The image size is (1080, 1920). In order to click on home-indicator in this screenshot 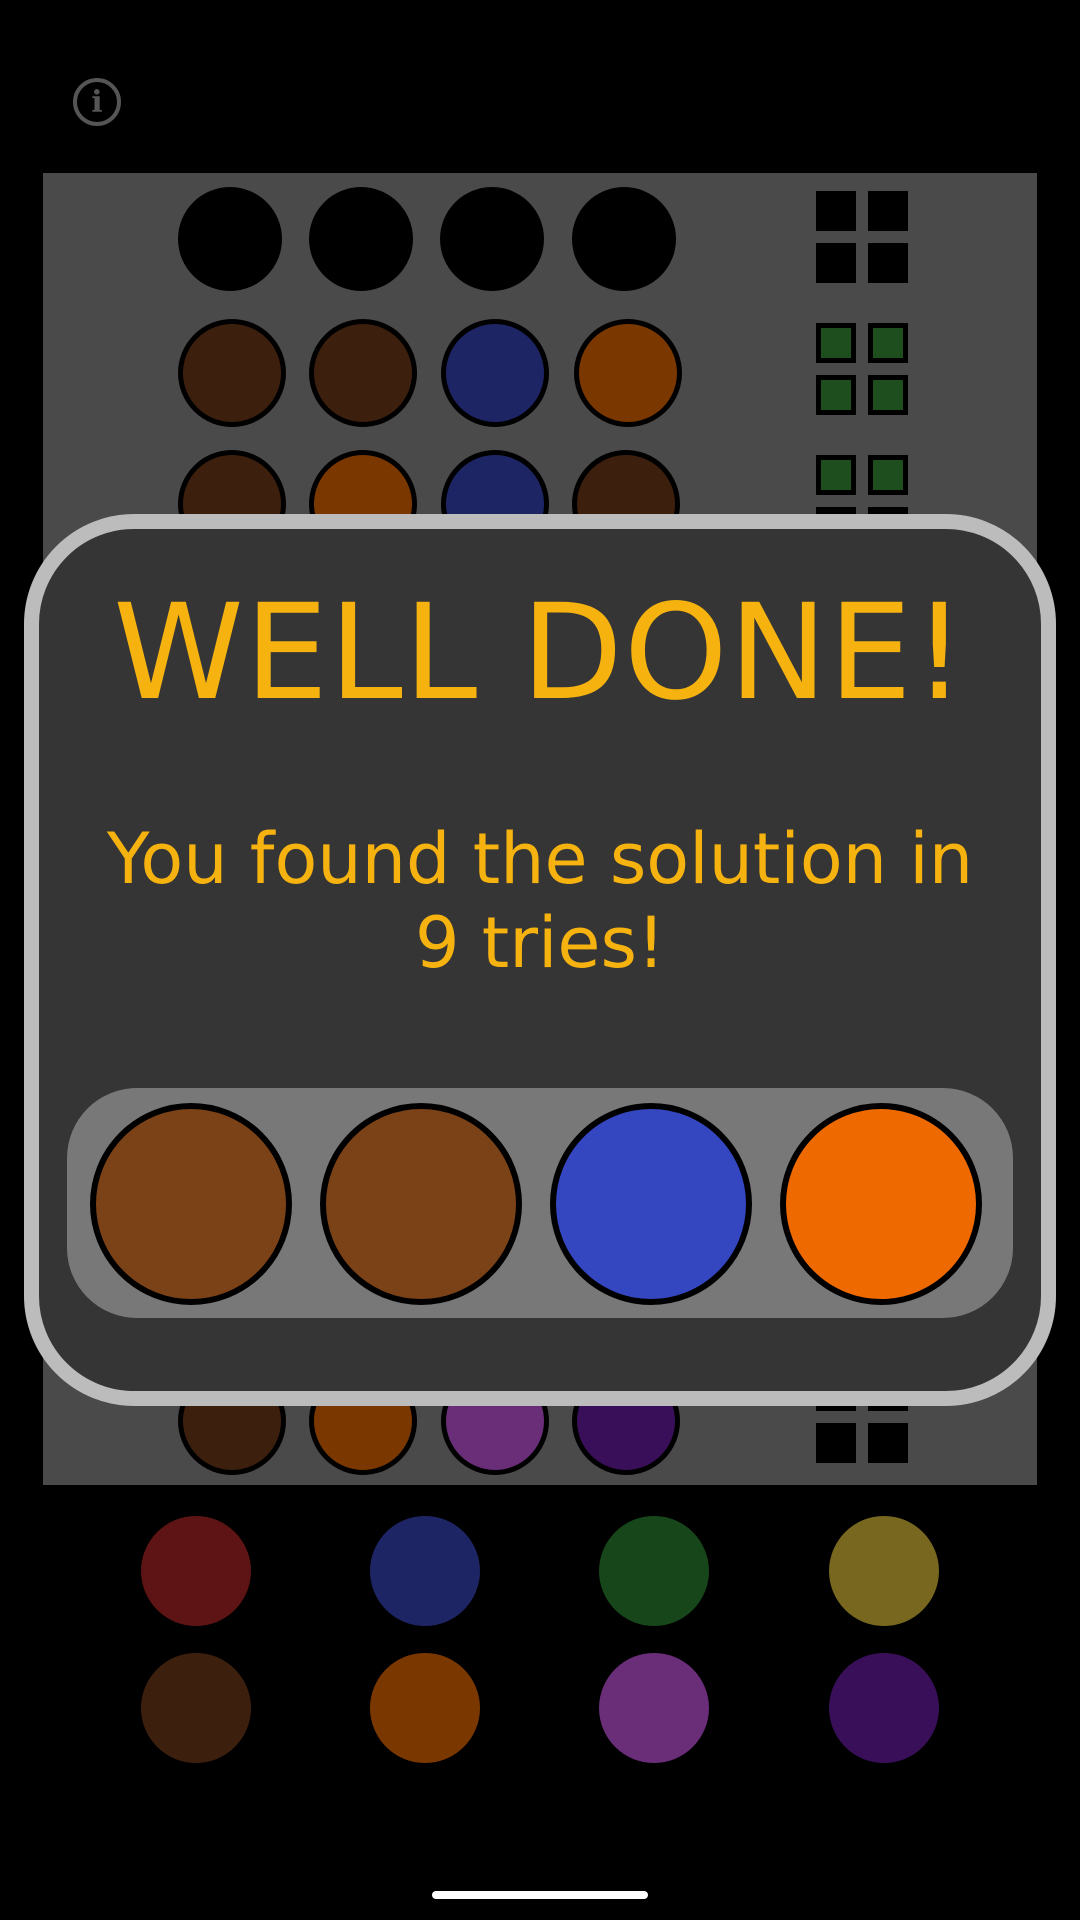, I will do `click(540, 1895)`.